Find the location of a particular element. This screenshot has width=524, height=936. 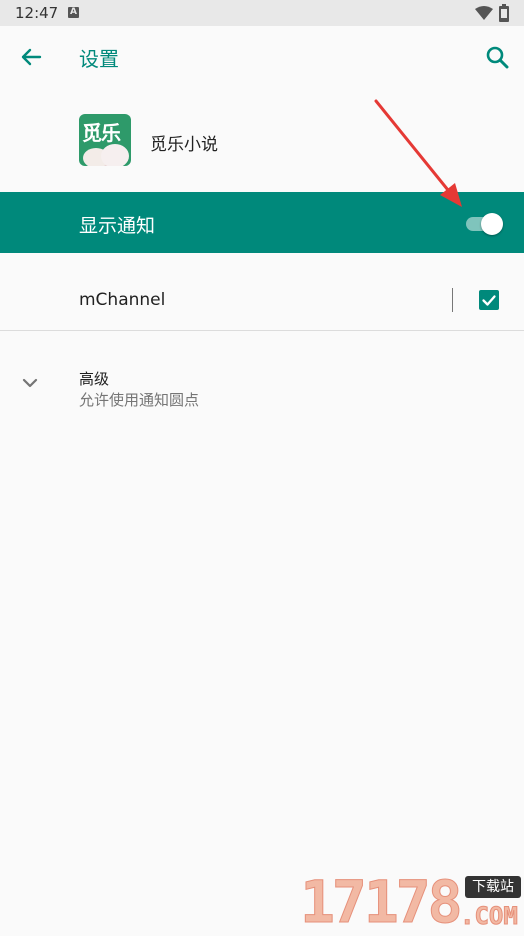

channel-row: mChannel is located at coordinates (262, 291).